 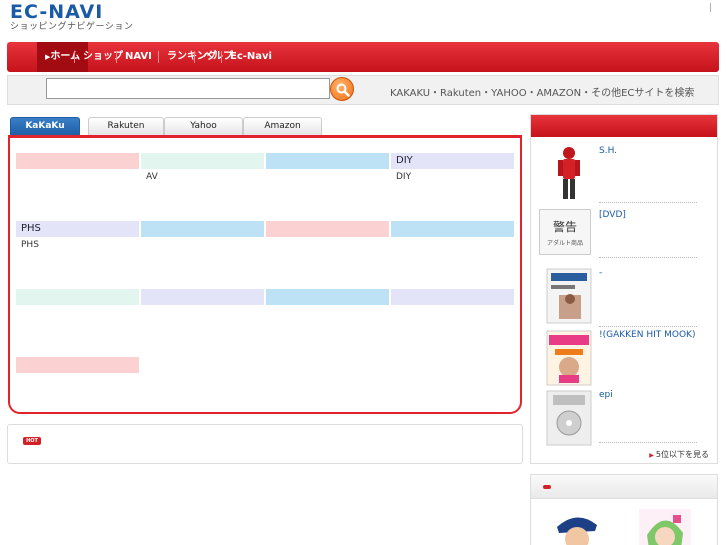 I want to click on logo-subtitle: ショッピングナビゲーション, so click(x=72, y=27).